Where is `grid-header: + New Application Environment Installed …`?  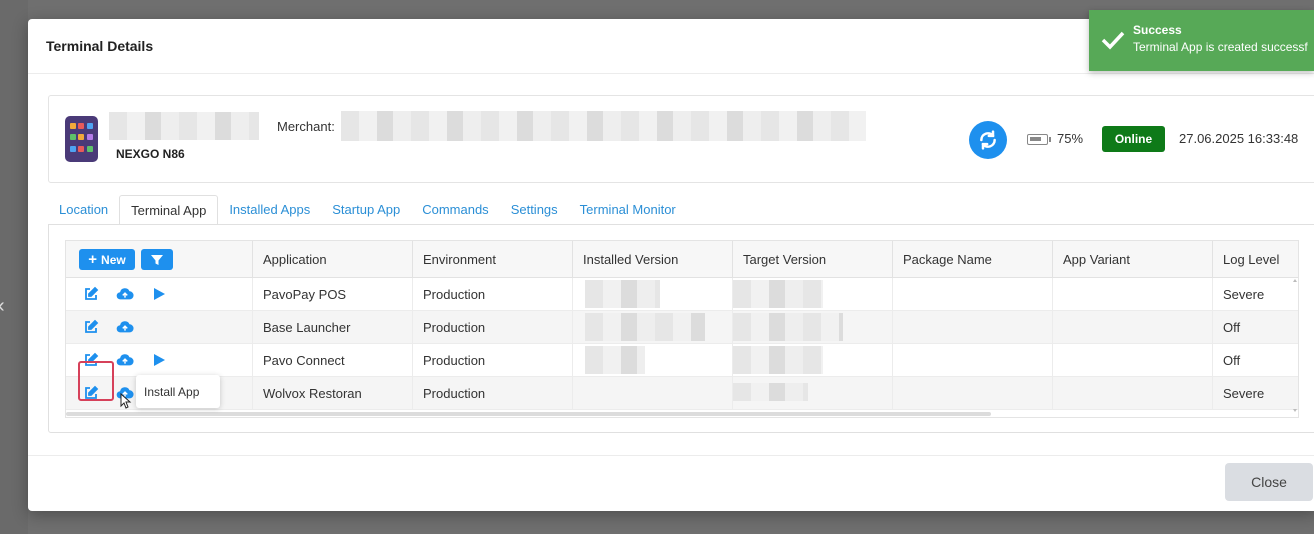
grid-header: + New Application Environment Installed … is located at coordinates (682, 259).